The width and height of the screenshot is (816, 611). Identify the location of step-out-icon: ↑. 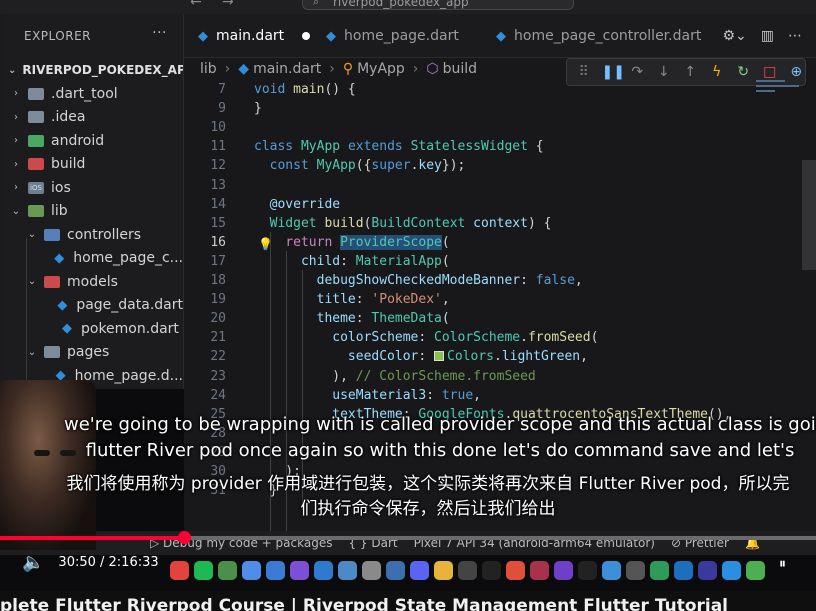
(691, 72).